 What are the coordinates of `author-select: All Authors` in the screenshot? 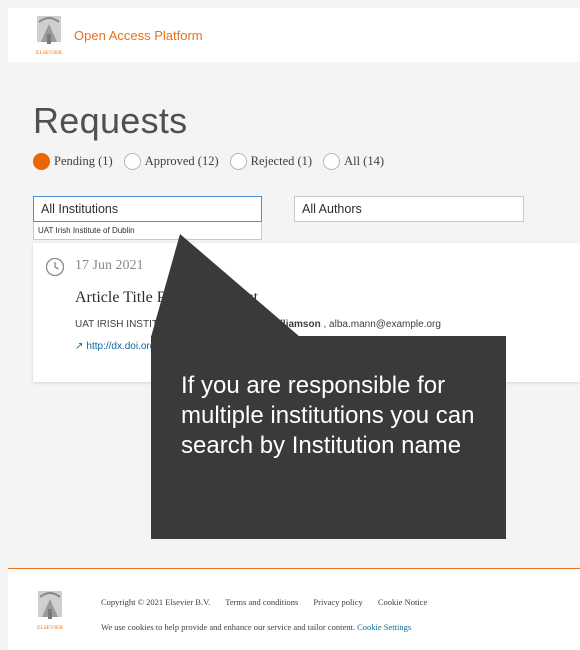 It's located at (409, 209).